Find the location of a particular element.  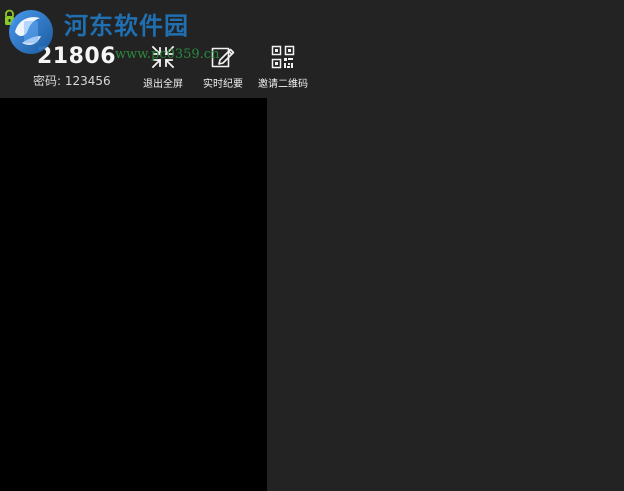

invite-qrcode-label: 邀请二维码 is located at coordinates (283, 84).